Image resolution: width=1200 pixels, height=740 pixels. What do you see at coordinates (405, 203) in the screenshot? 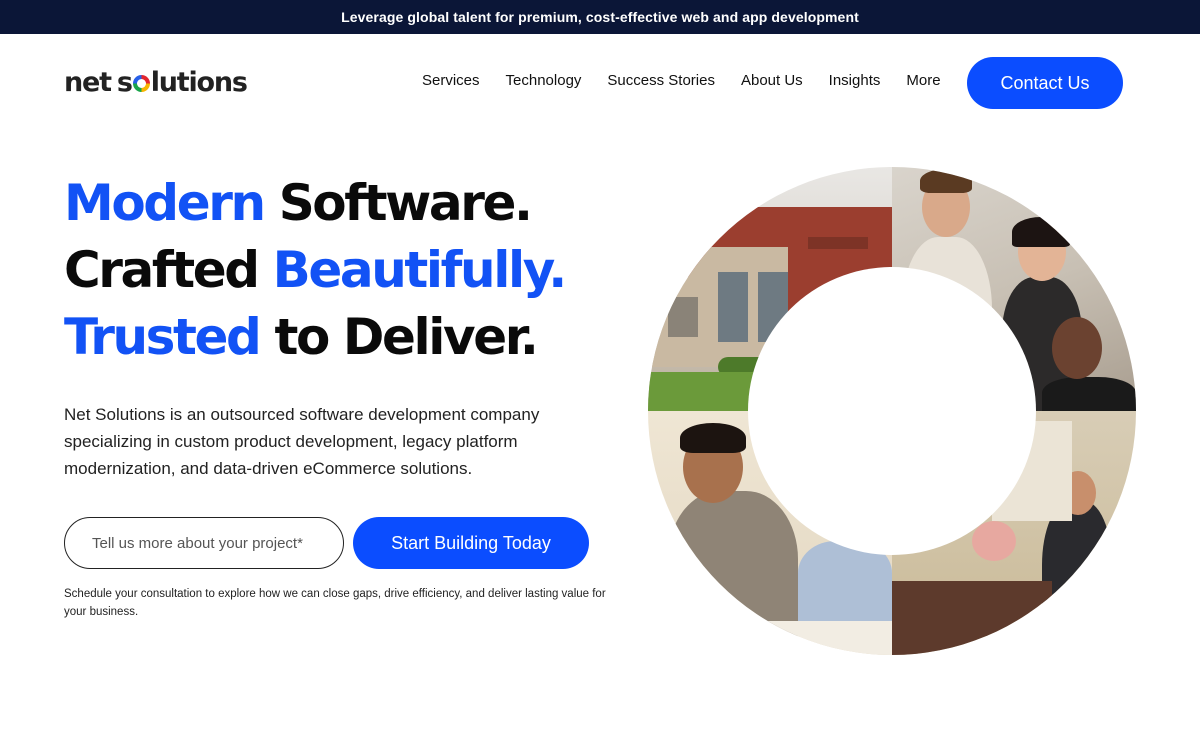
I see `headline-word-software: Software.` at bounding box center [405, 203].